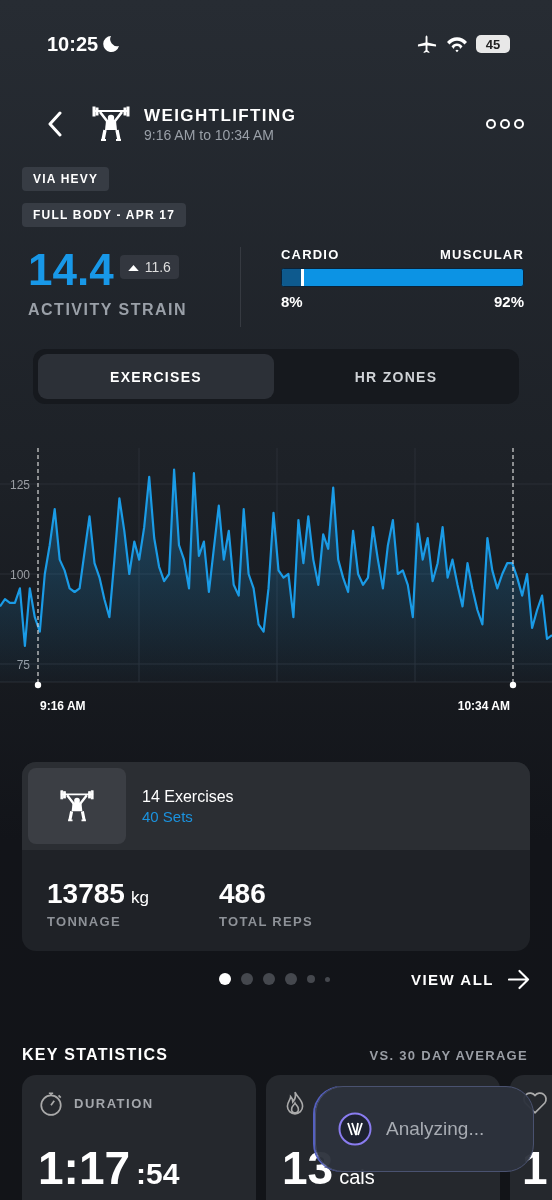 The height and width of the screenshot is (1200, 552). What do you see at coordinates (63, 706) in the screenshot?
I see `x-axis-label: 9:16 AM` at bounding box center [63, 706].